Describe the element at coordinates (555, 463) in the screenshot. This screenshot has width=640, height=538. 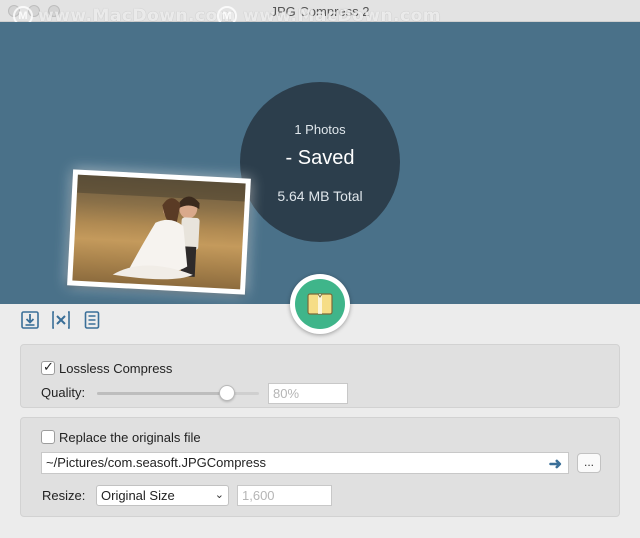
I see `arrow-right-icon: ➜` at that location.